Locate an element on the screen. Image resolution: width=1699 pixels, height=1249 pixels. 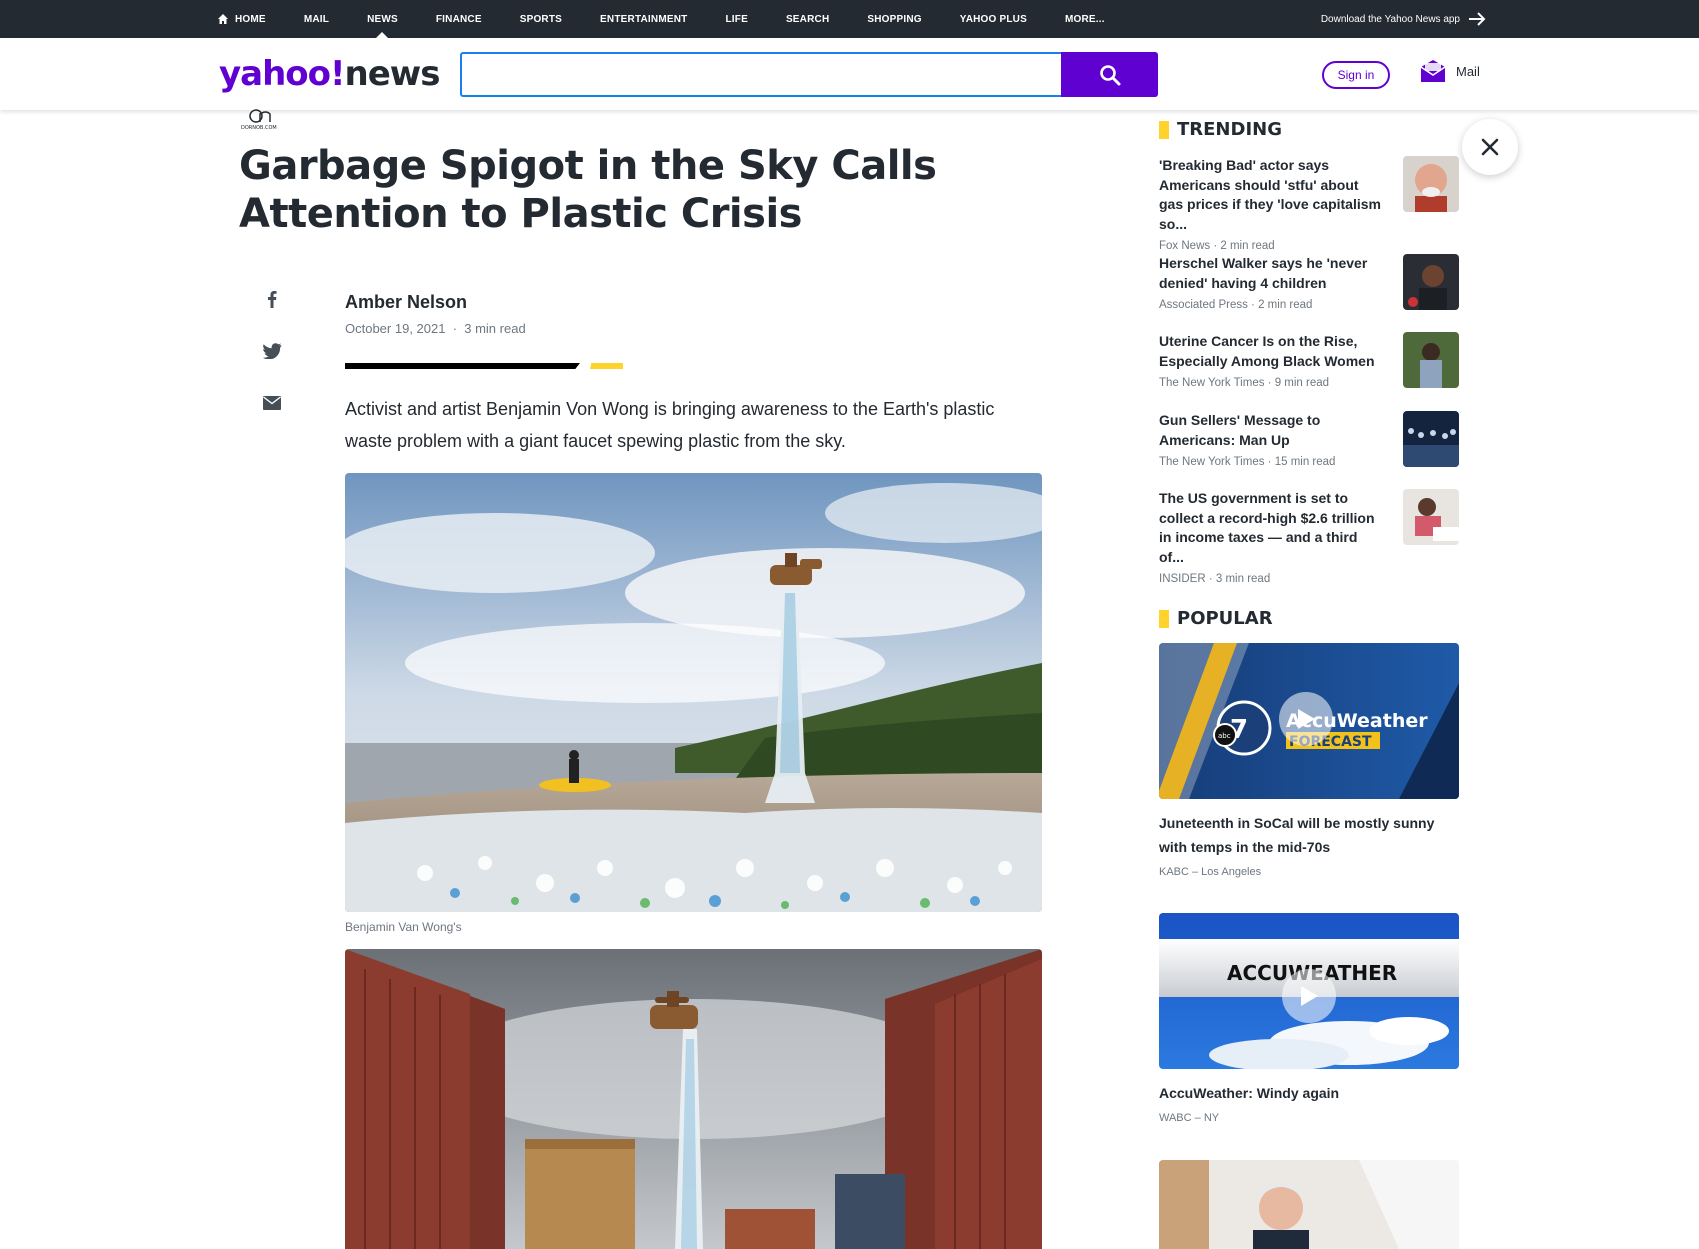
trending-read-time: 9 min read is located at coordinates (1302, 383).